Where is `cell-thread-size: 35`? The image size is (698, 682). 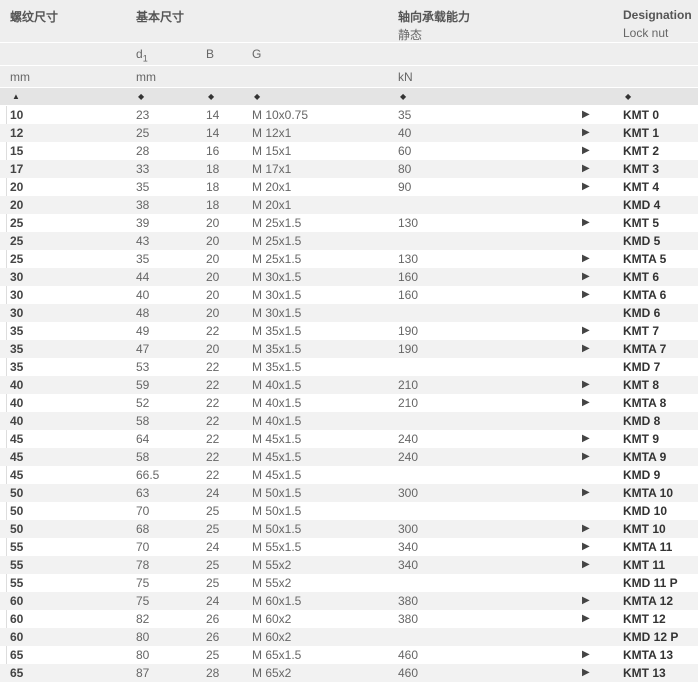
cell-thread-size: 35 is located at coordinates (17, 367).